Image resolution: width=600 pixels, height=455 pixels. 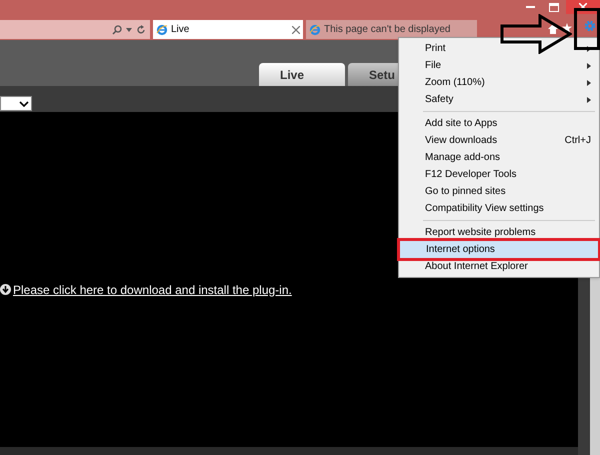 What do you see at coordinates (228, 29) in the screenshot?
I see `browser-tab: Live` at bounding box center [228, 29].